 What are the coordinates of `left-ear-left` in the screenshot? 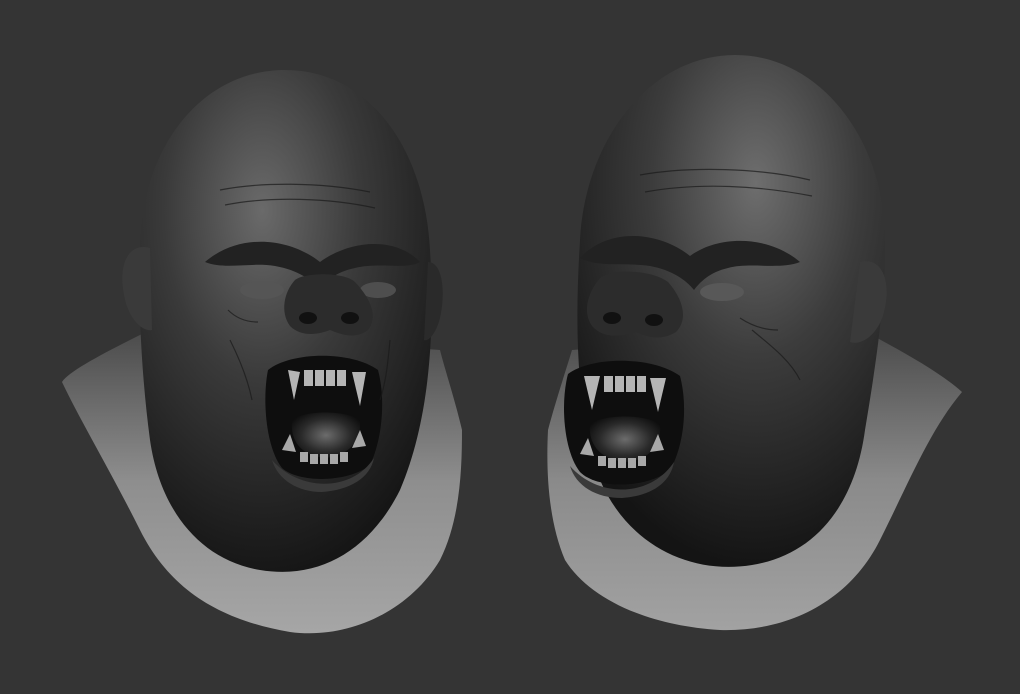 It's located at (137, 289).